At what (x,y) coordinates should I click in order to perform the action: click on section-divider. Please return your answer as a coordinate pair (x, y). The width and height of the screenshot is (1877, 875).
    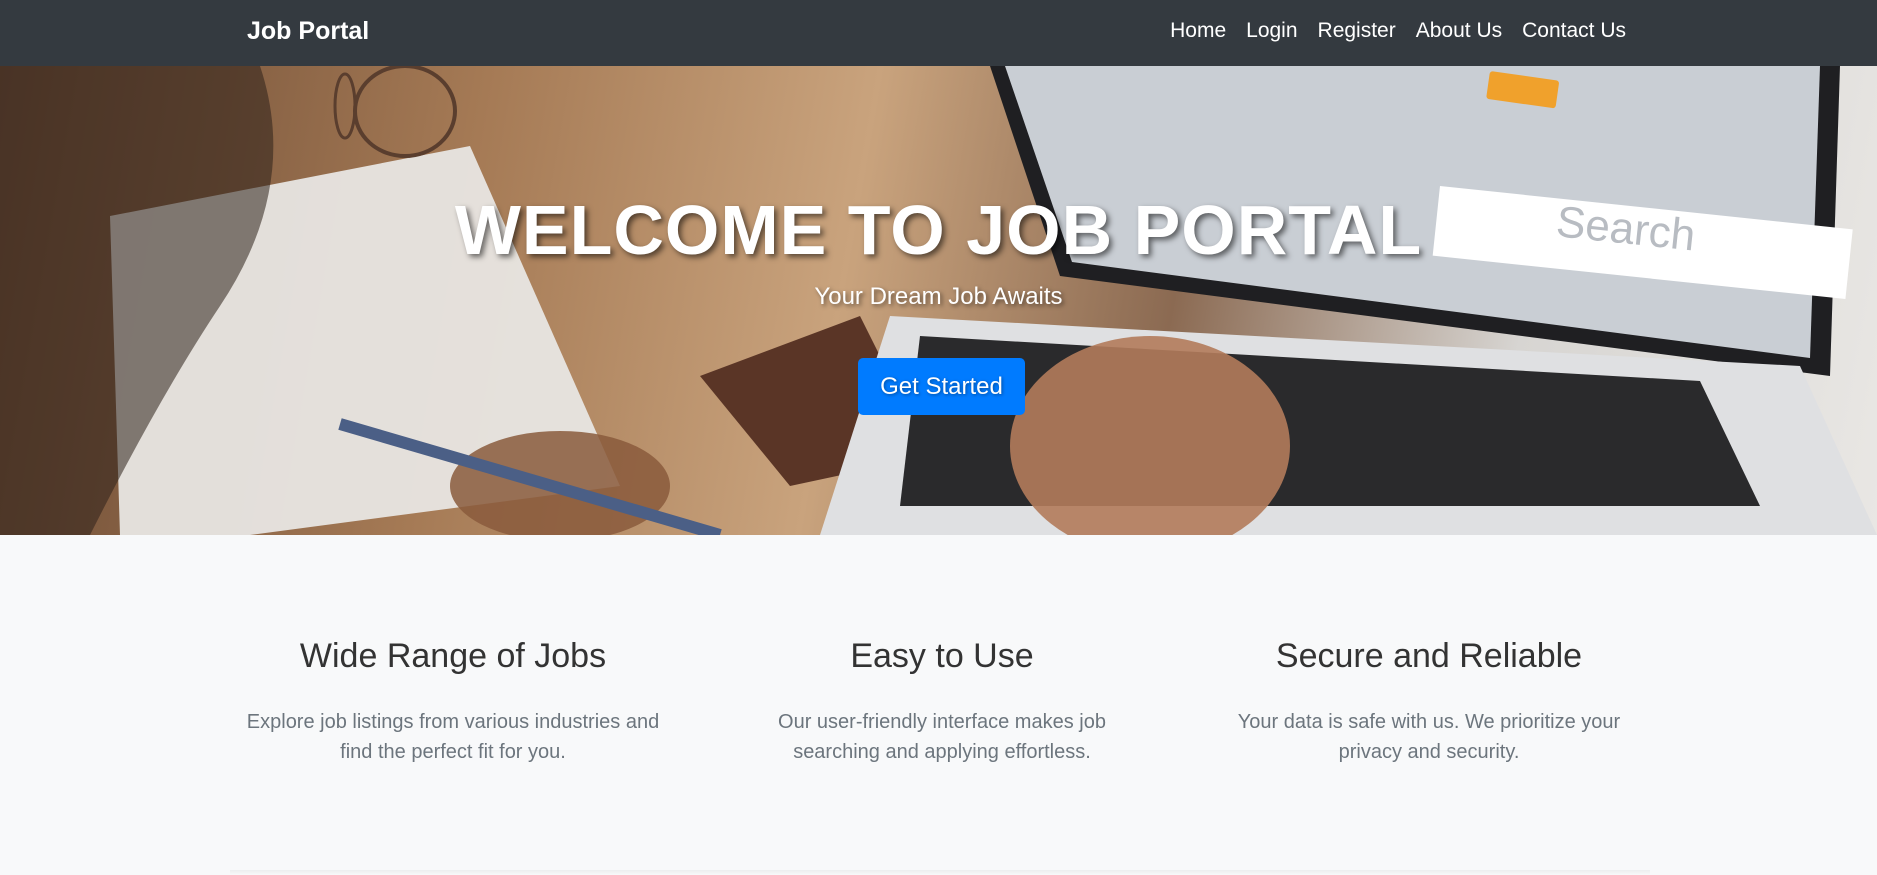
    Looking at the image, I should click on (940, 872).